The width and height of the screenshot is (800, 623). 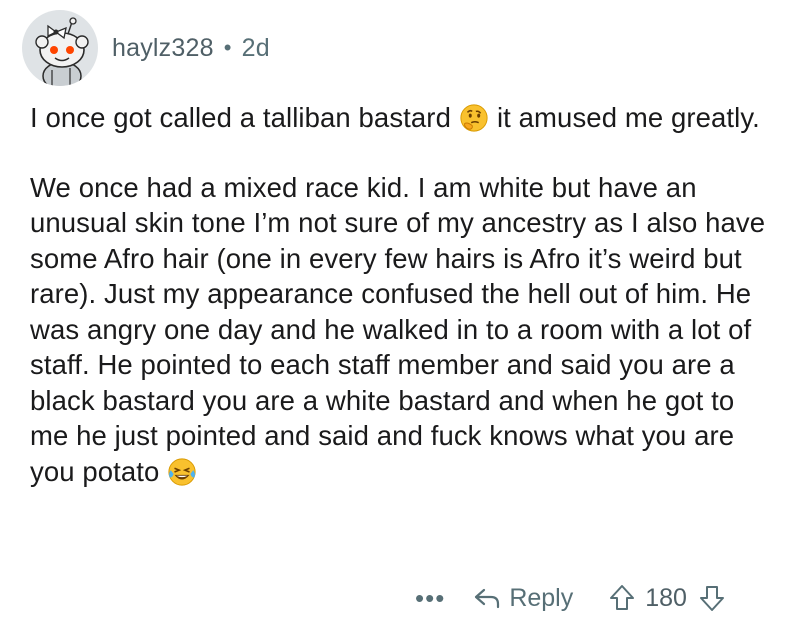 I want to click on arrow-down-icon, so click(x=712, y=598).